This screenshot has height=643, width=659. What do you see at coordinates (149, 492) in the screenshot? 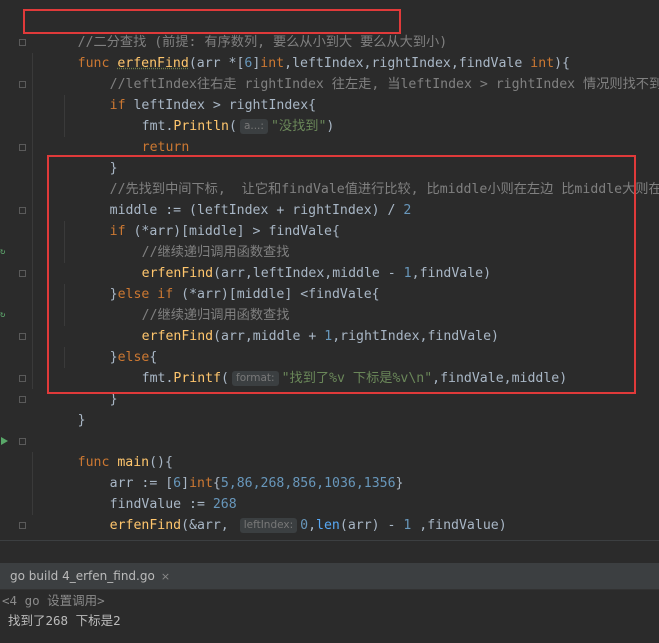
I see `code-line-23: findValue := 268` at bounding box center [149, 492].